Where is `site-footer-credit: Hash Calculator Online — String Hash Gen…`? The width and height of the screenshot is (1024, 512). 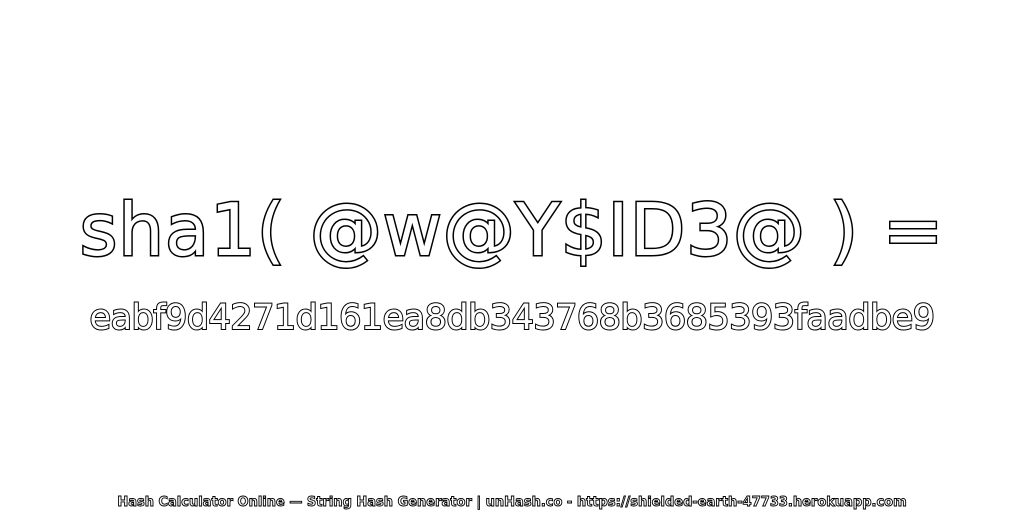
site-footer-credit: Hash Calculator Online — String Hash Gen… is located at coordinates (512, 503).